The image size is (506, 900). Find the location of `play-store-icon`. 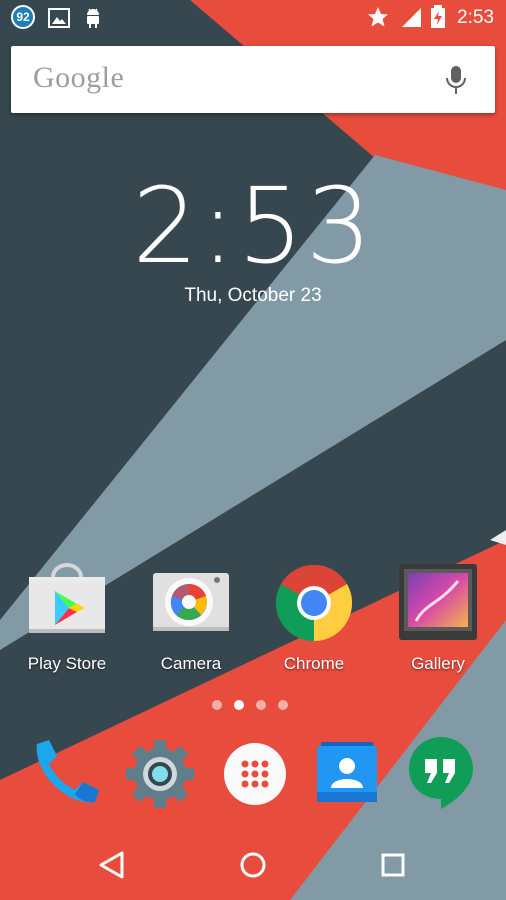

play-store-icon is located at coordinates (67, 598).